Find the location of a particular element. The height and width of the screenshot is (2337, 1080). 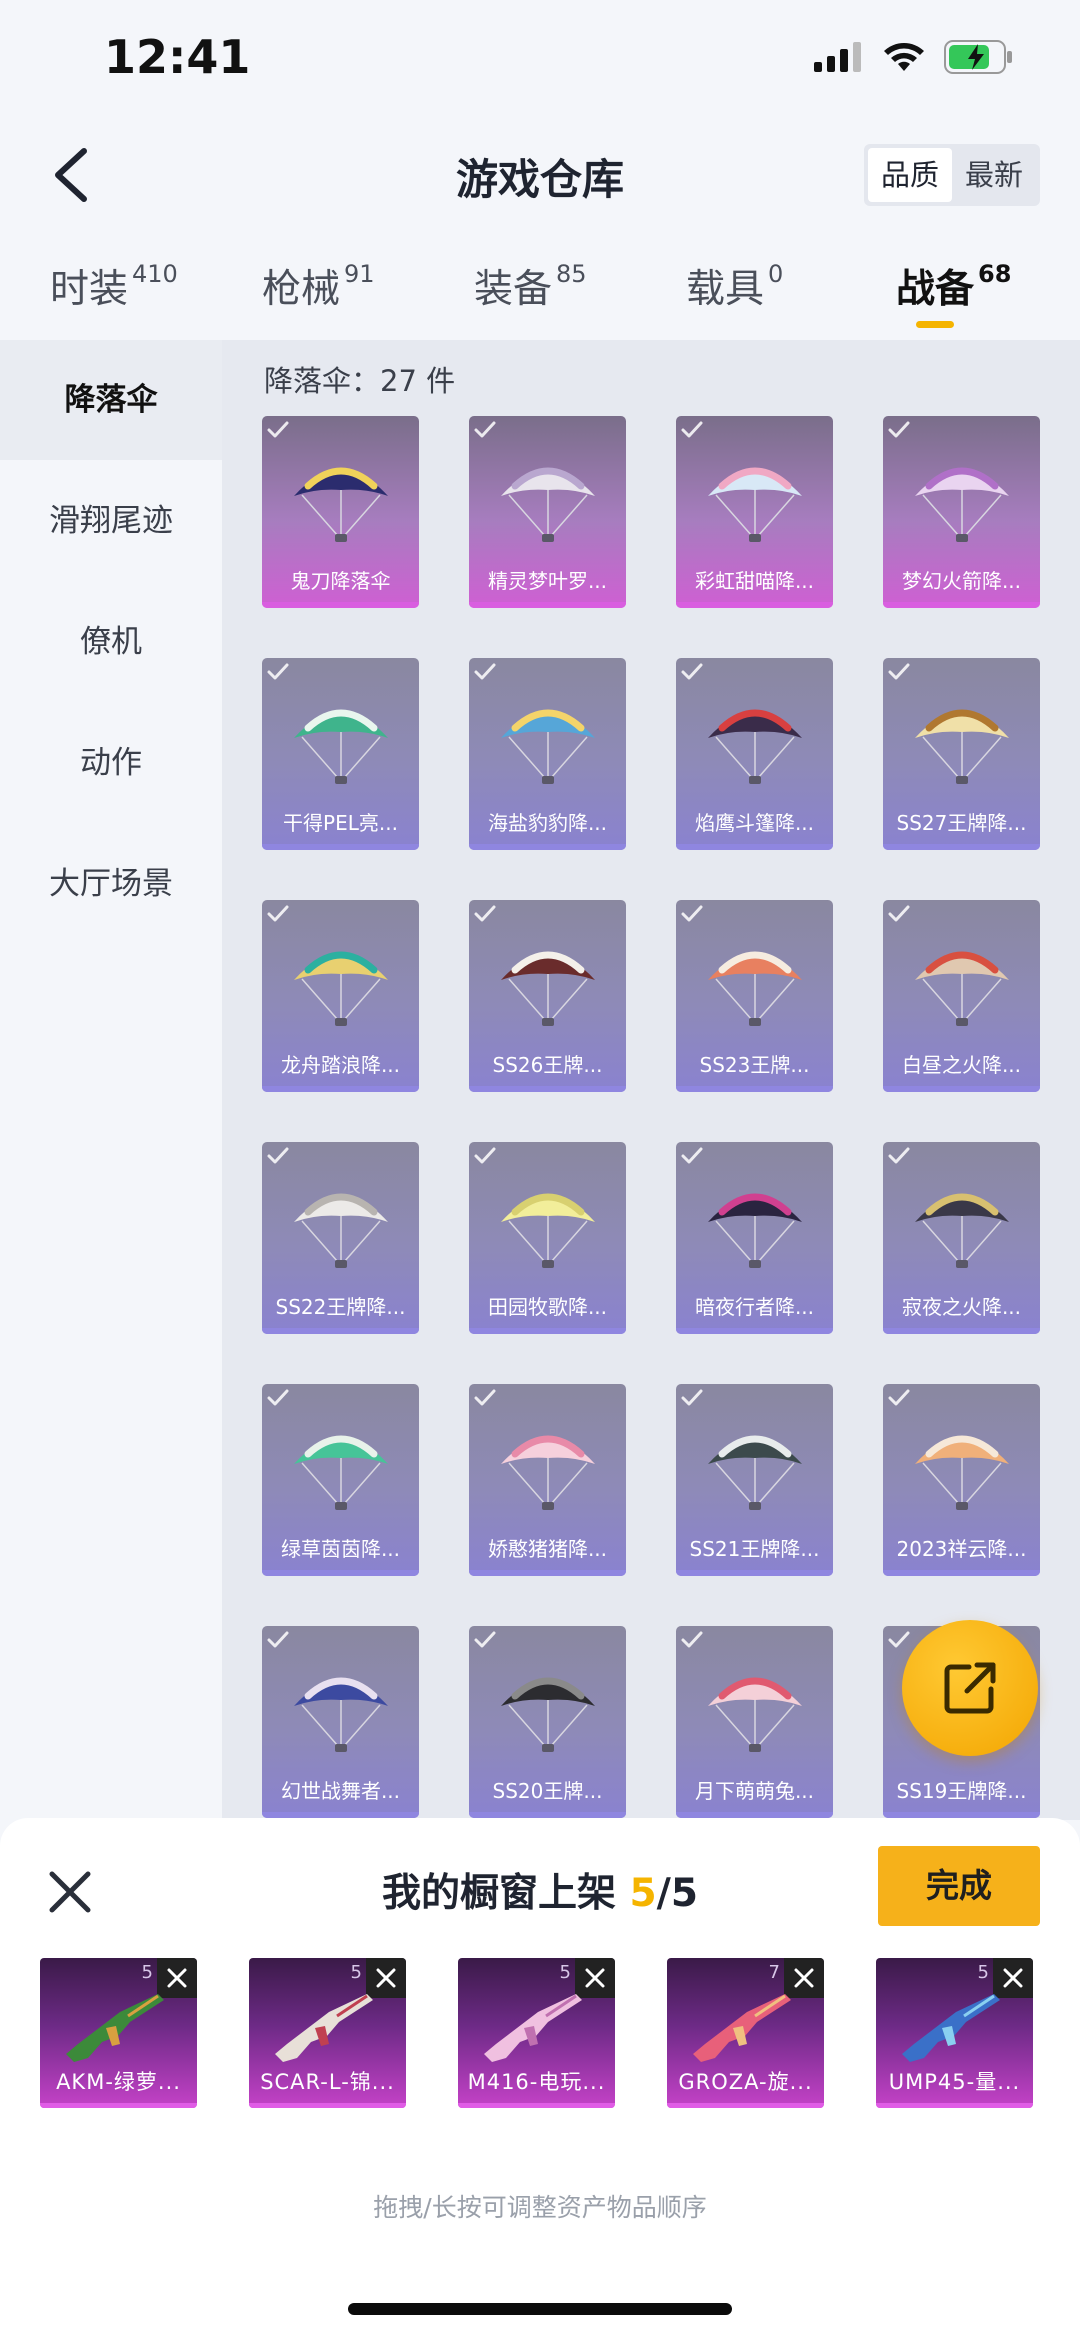

tab-label: 装备 is located at coordinates (513, 289).